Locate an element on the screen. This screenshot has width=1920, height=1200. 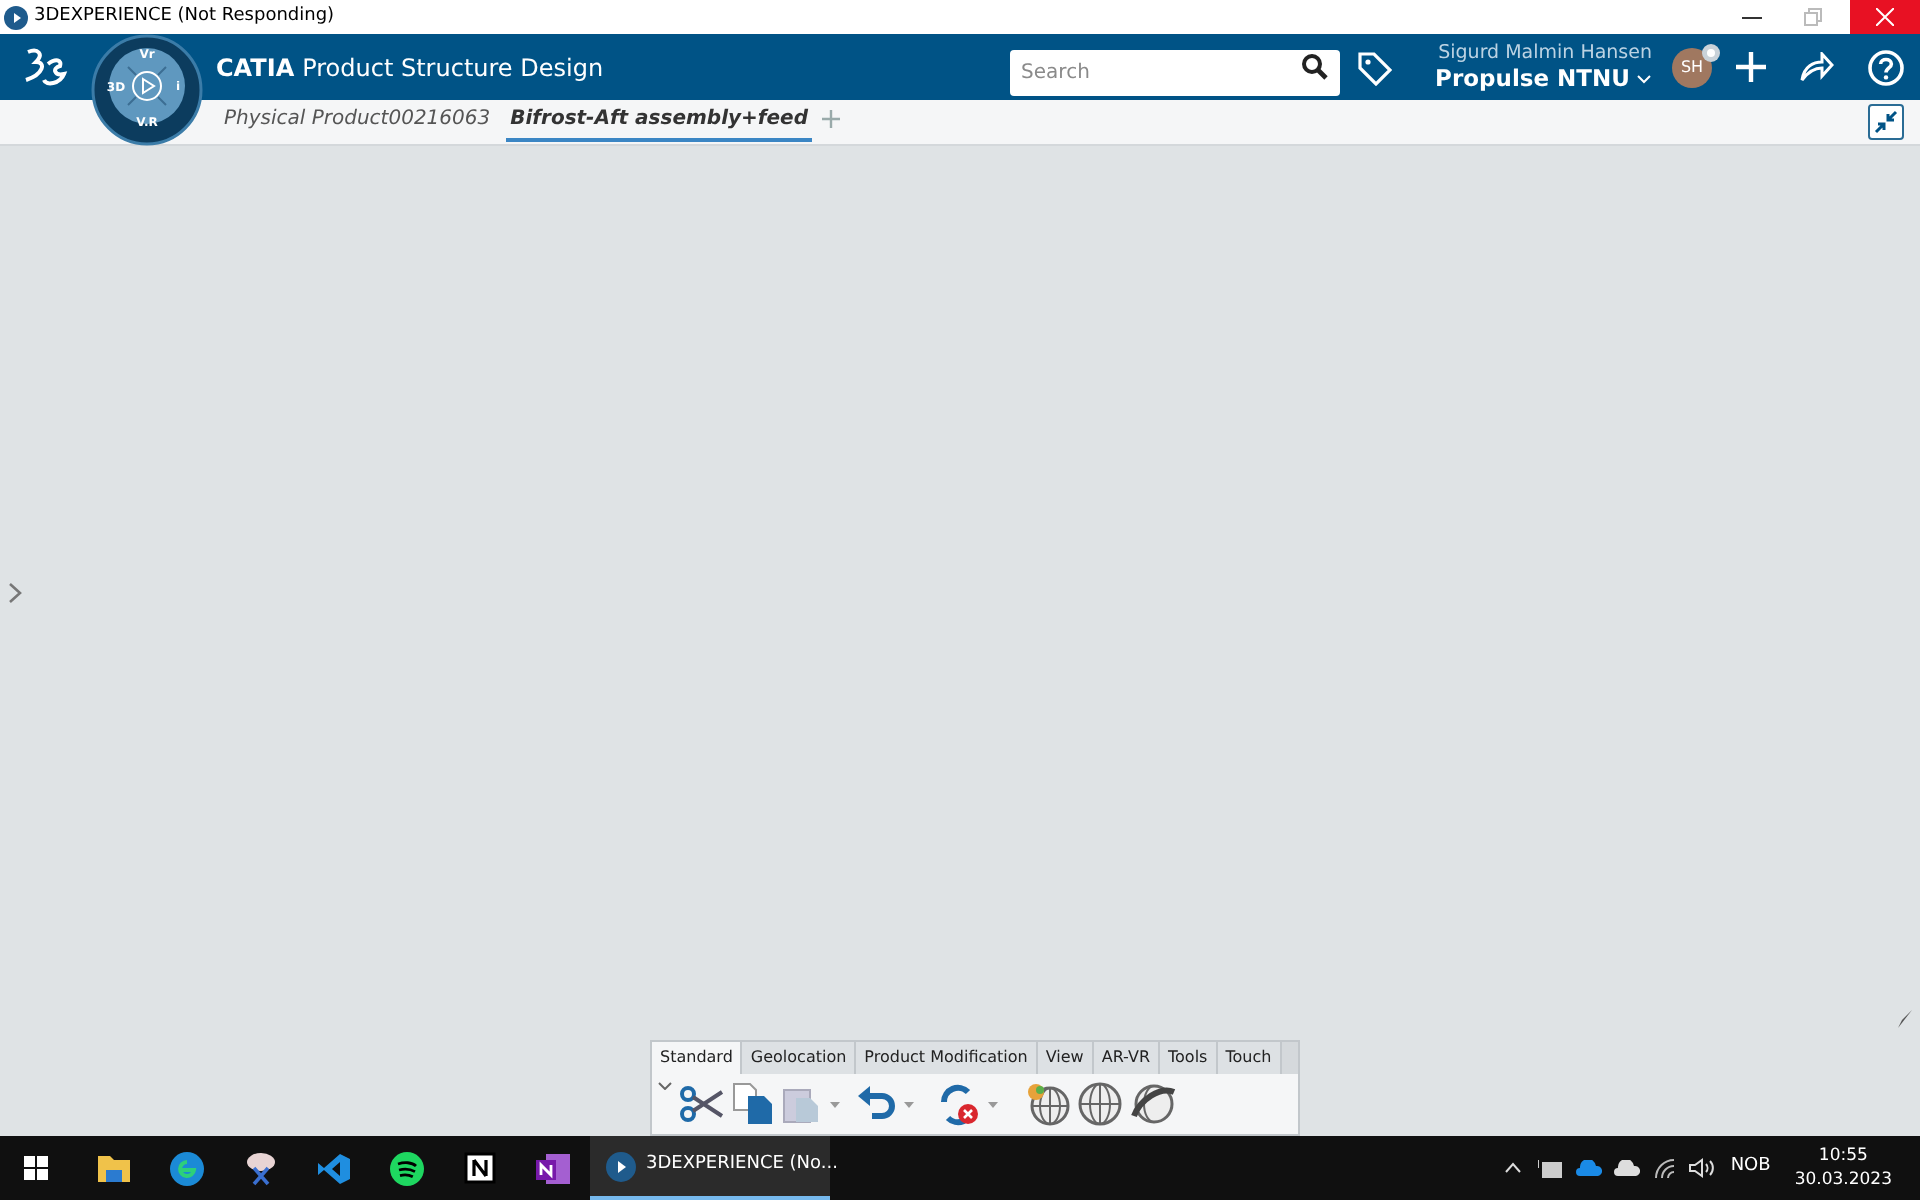
close-button is located at coordinates (1885, 17).